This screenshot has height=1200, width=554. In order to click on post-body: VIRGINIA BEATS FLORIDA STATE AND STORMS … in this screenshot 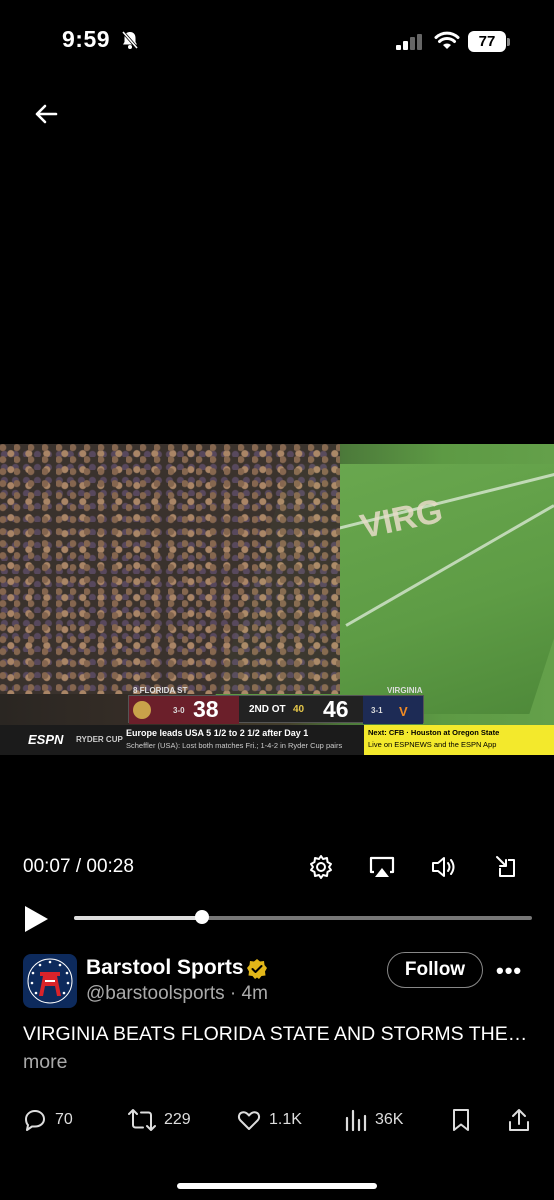, I will do `click(275, 1034)`.